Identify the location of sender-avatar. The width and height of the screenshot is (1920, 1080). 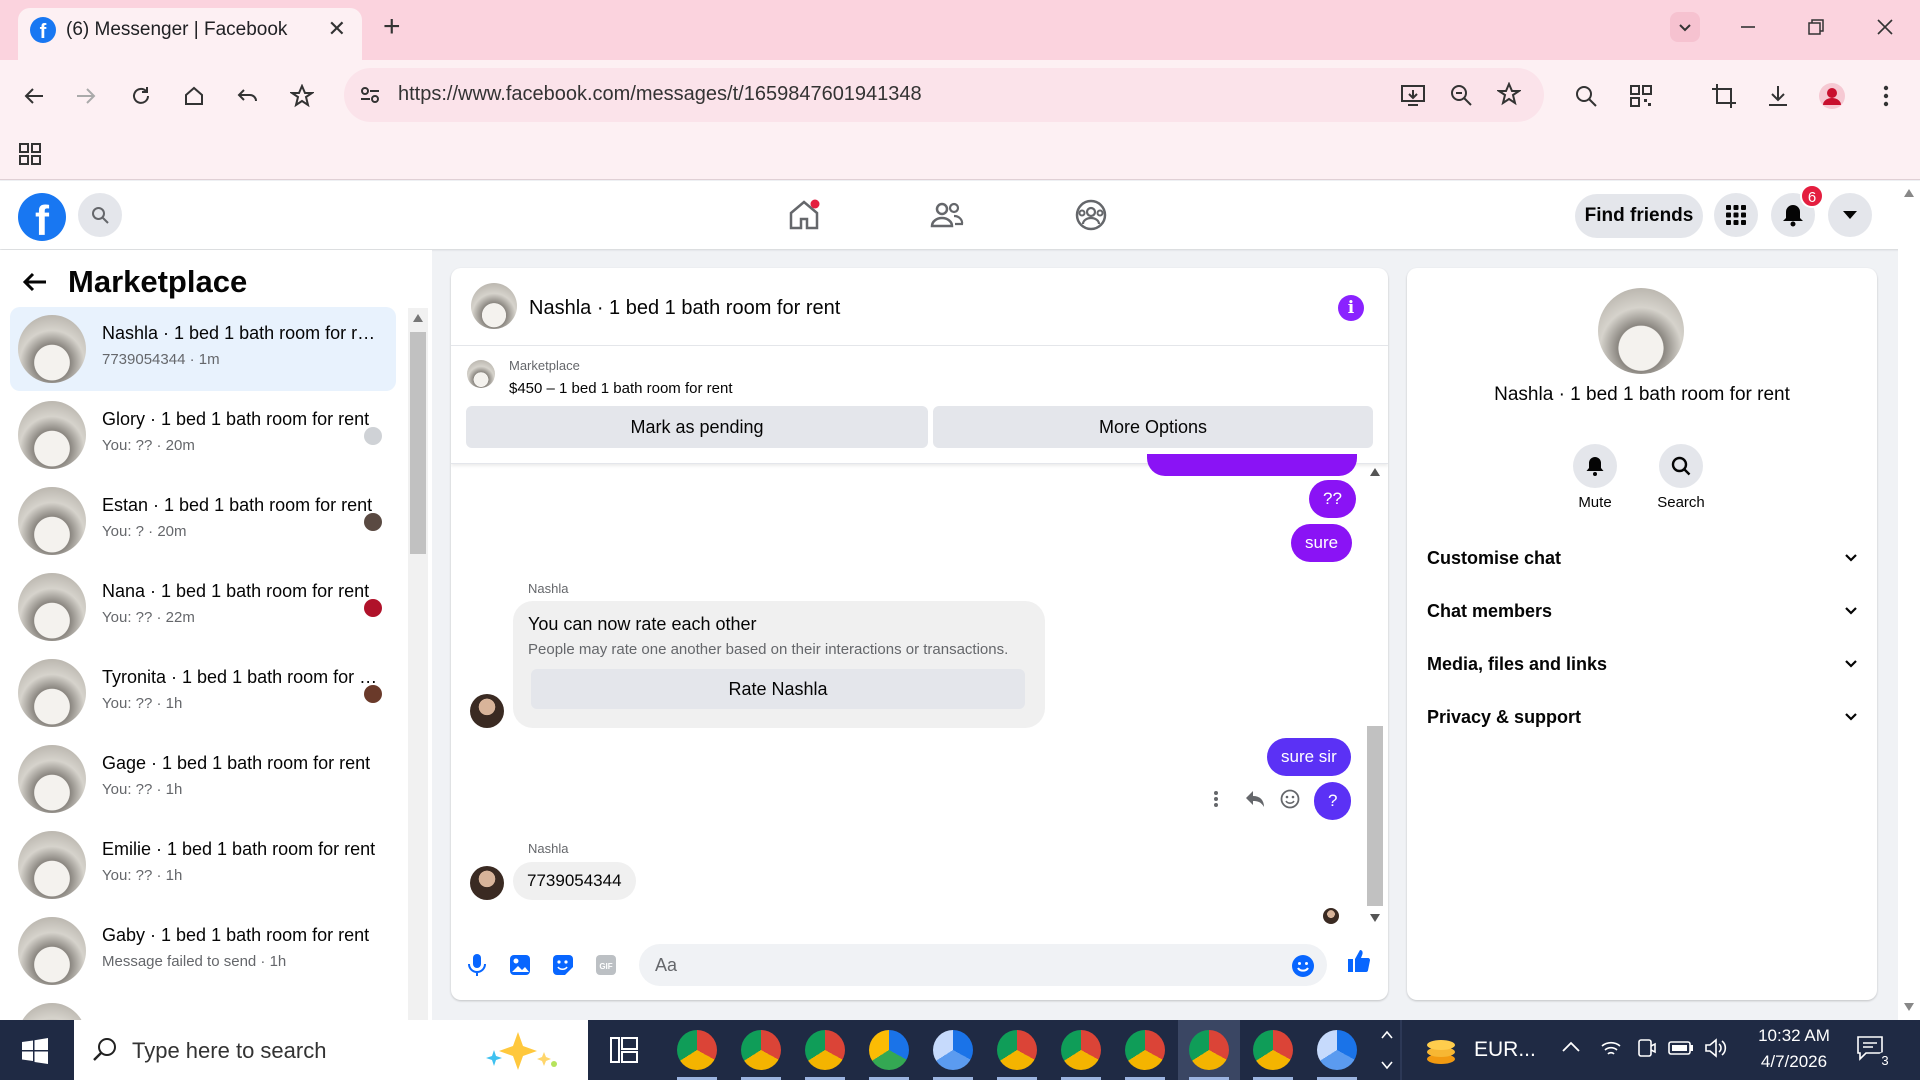
(487, 883).